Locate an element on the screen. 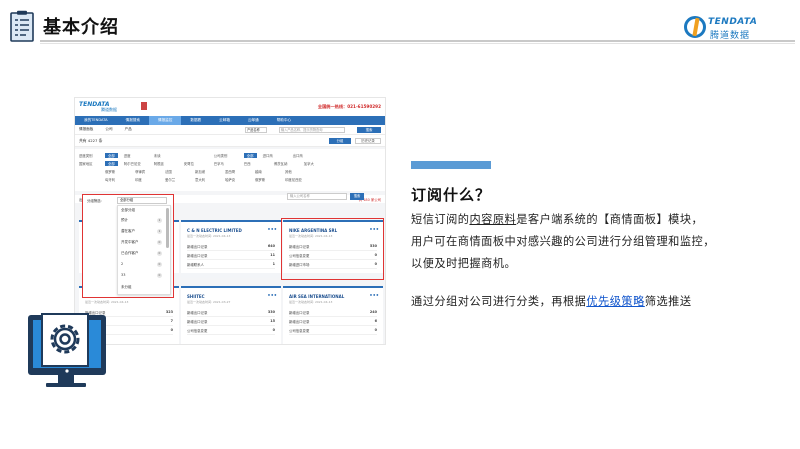  card-row: 新增出口记录 240 is located at coordinates (333, 313).